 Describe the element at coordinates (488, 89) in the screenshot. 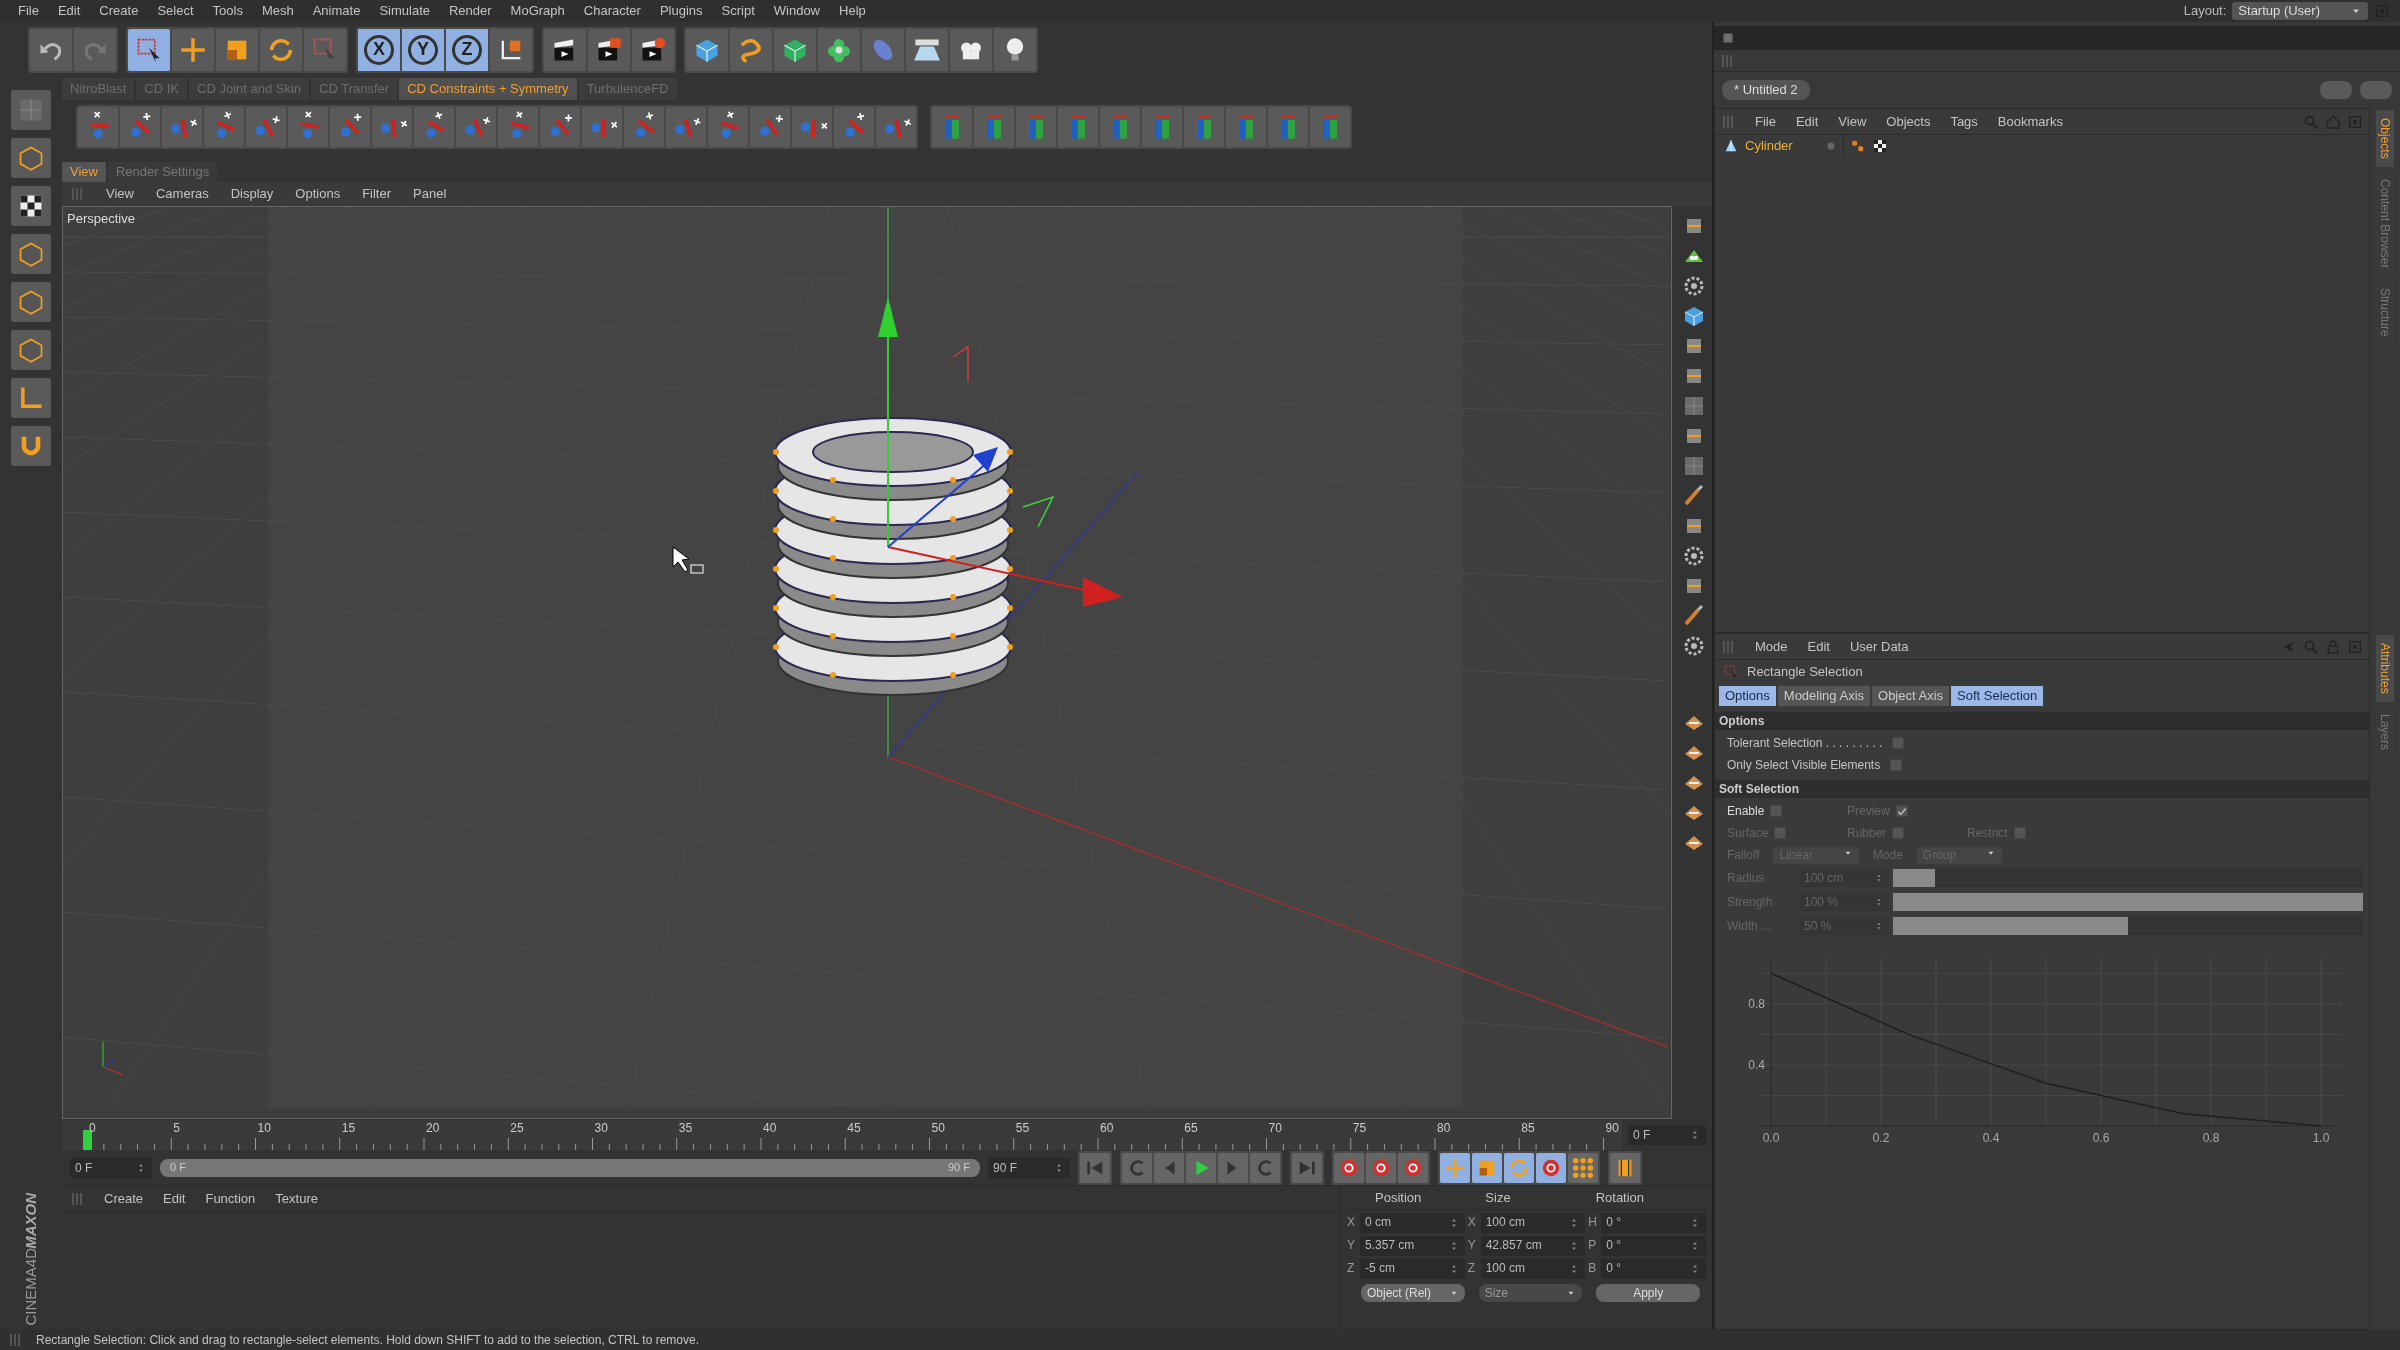

I see `plugin-tab: CD Constraints + Symmetry` at that location.